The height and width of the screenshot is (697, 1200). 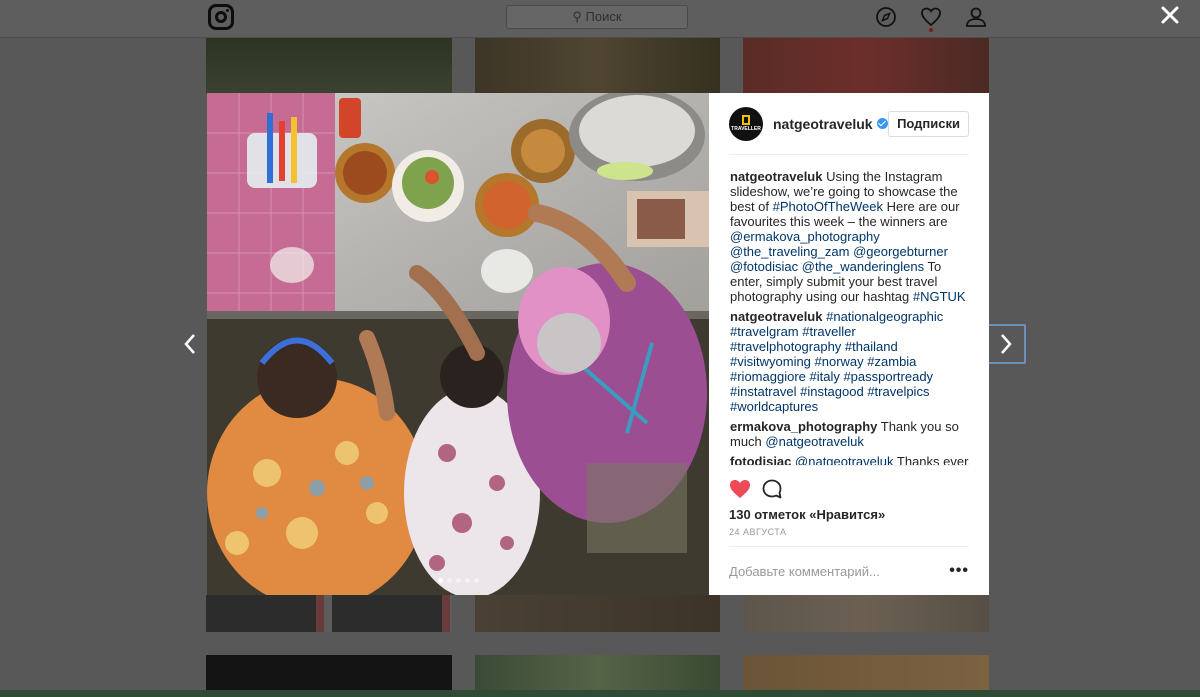 I want to click on top-navigation-bar: ⚲ Поиск, so click(x=600, y=19).